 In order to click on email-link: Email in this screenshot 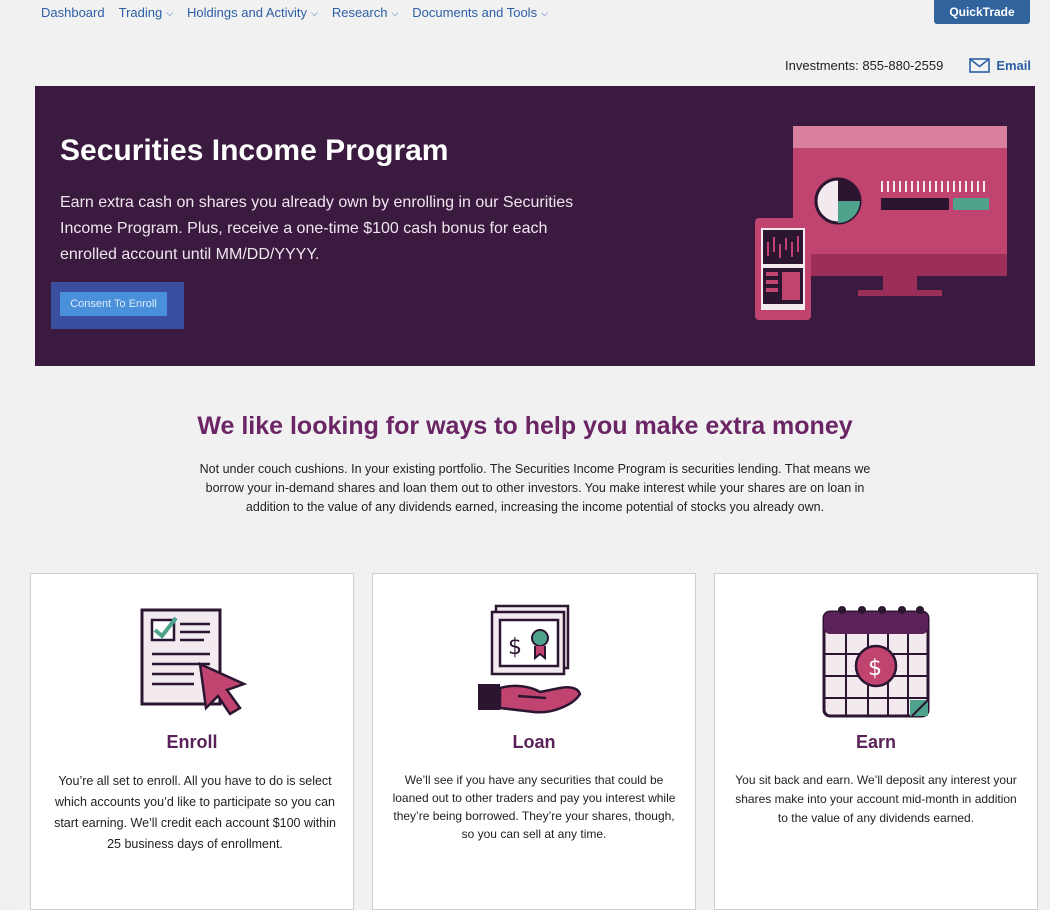, I will do `click(1000, 65)`.